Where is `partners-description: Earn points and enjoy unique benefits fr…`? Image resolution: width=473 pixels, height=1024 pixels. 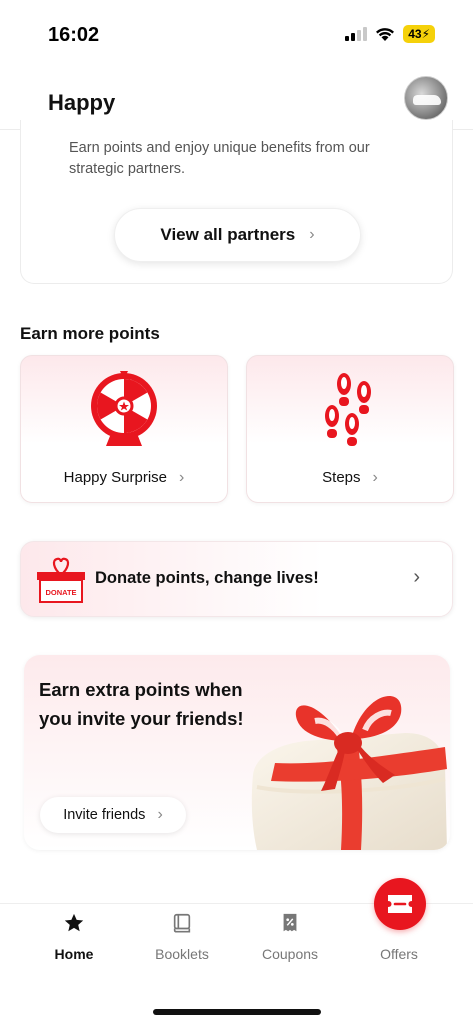
partners-description: Earn points and enjoy unique benefits fr… is located at coordinates (219, 158).